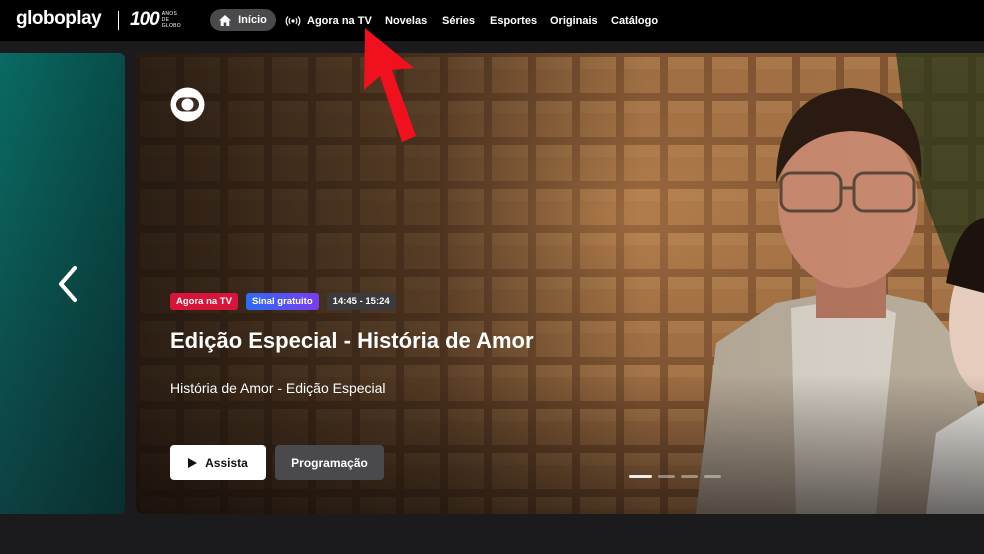  What do you see at coordinates (329, 462) in the screenshot?
I see `schedule-button: Programação` at bounding box center [329, 462].